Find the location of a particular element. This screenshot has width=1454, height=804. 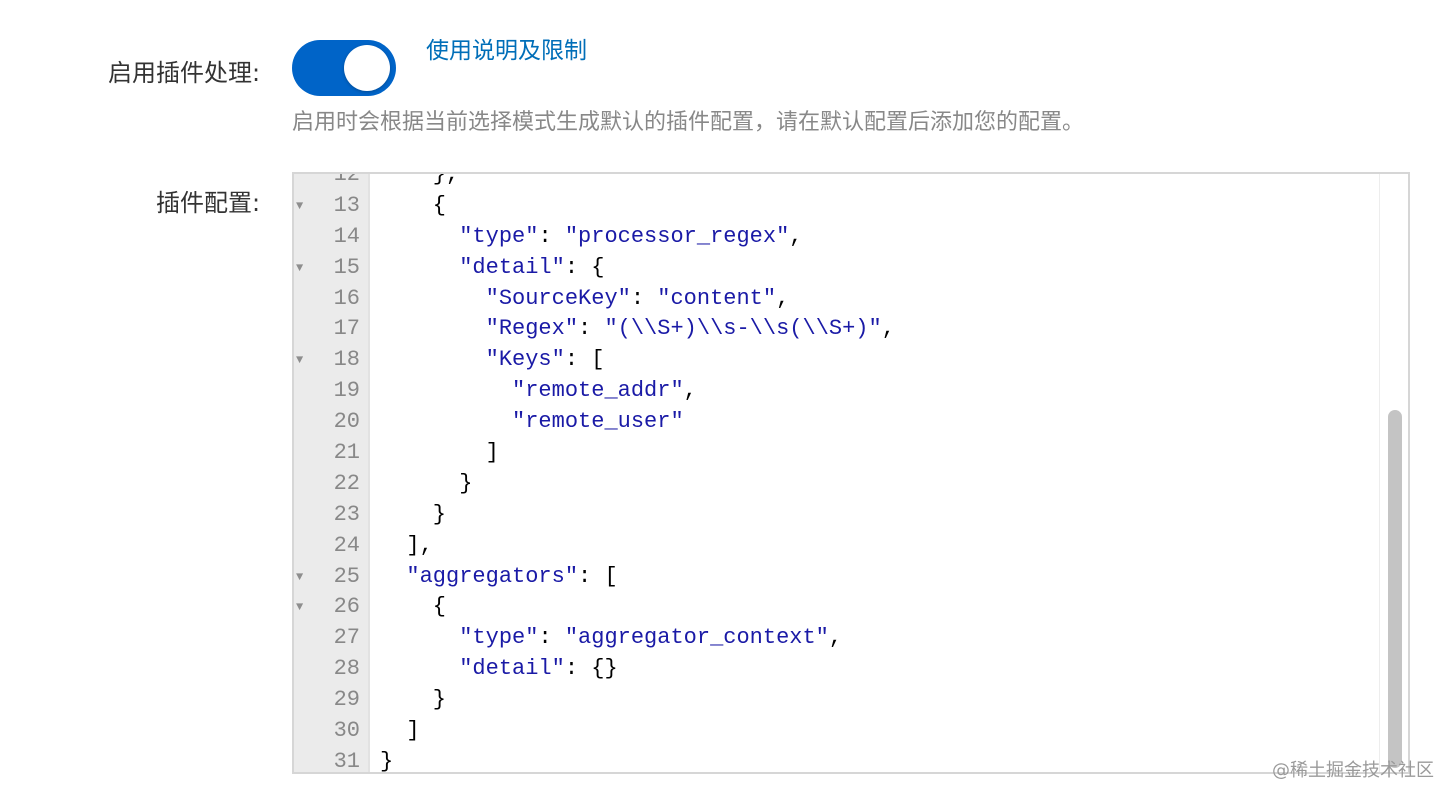

gutter-line: 16 is located at coordinates (332, 299).